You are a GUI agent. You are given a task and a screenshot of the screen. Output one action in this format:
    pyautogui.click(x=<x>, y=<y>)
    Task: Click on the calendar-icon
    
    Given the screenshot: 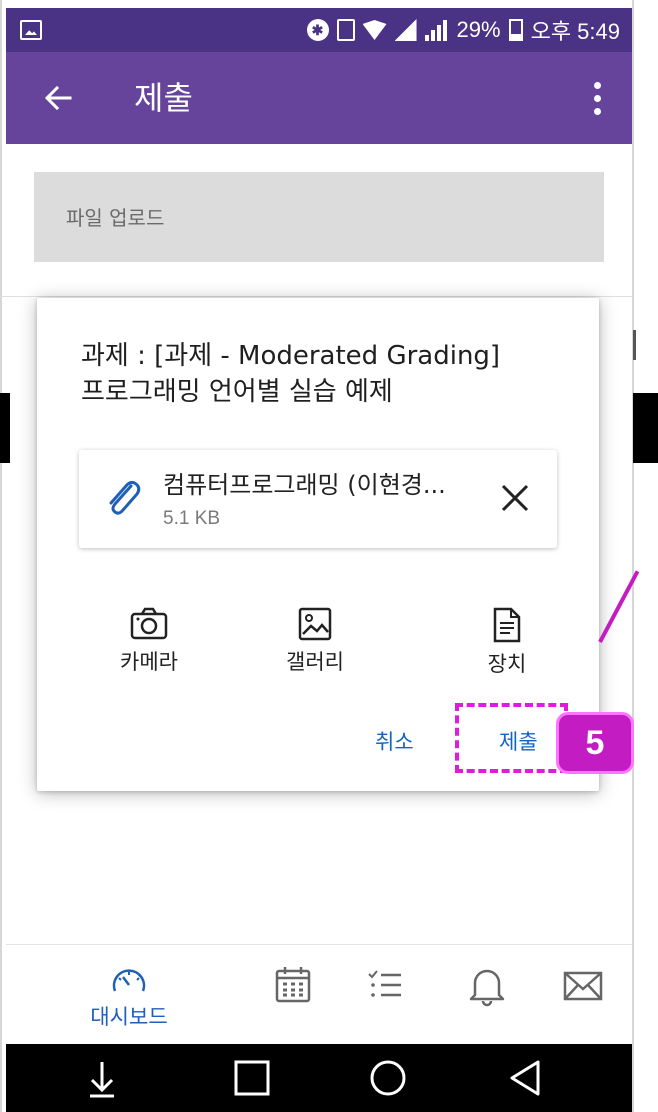 What is the action you would take?
    pyautogui.click(x=293, y=985)
    